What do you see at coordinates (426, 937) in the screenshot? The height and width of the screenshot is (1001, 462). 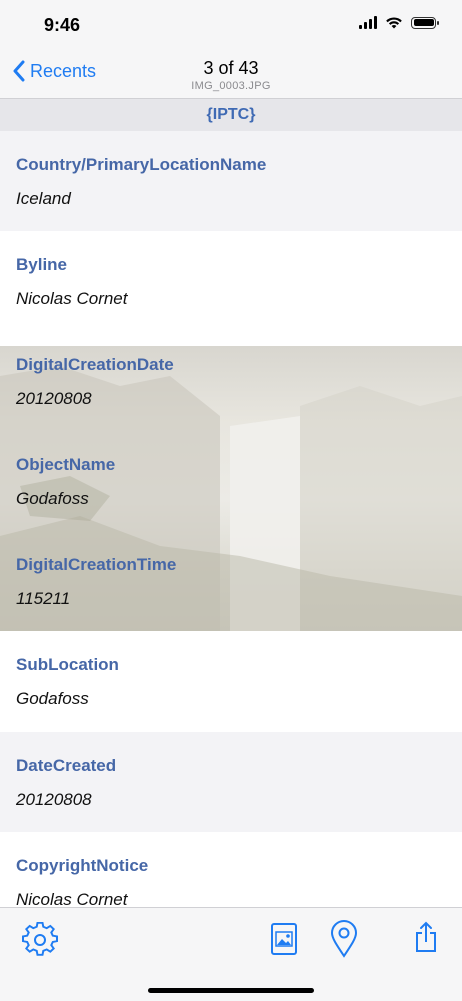 I see `share-icon` at bounding box center [426, 937].